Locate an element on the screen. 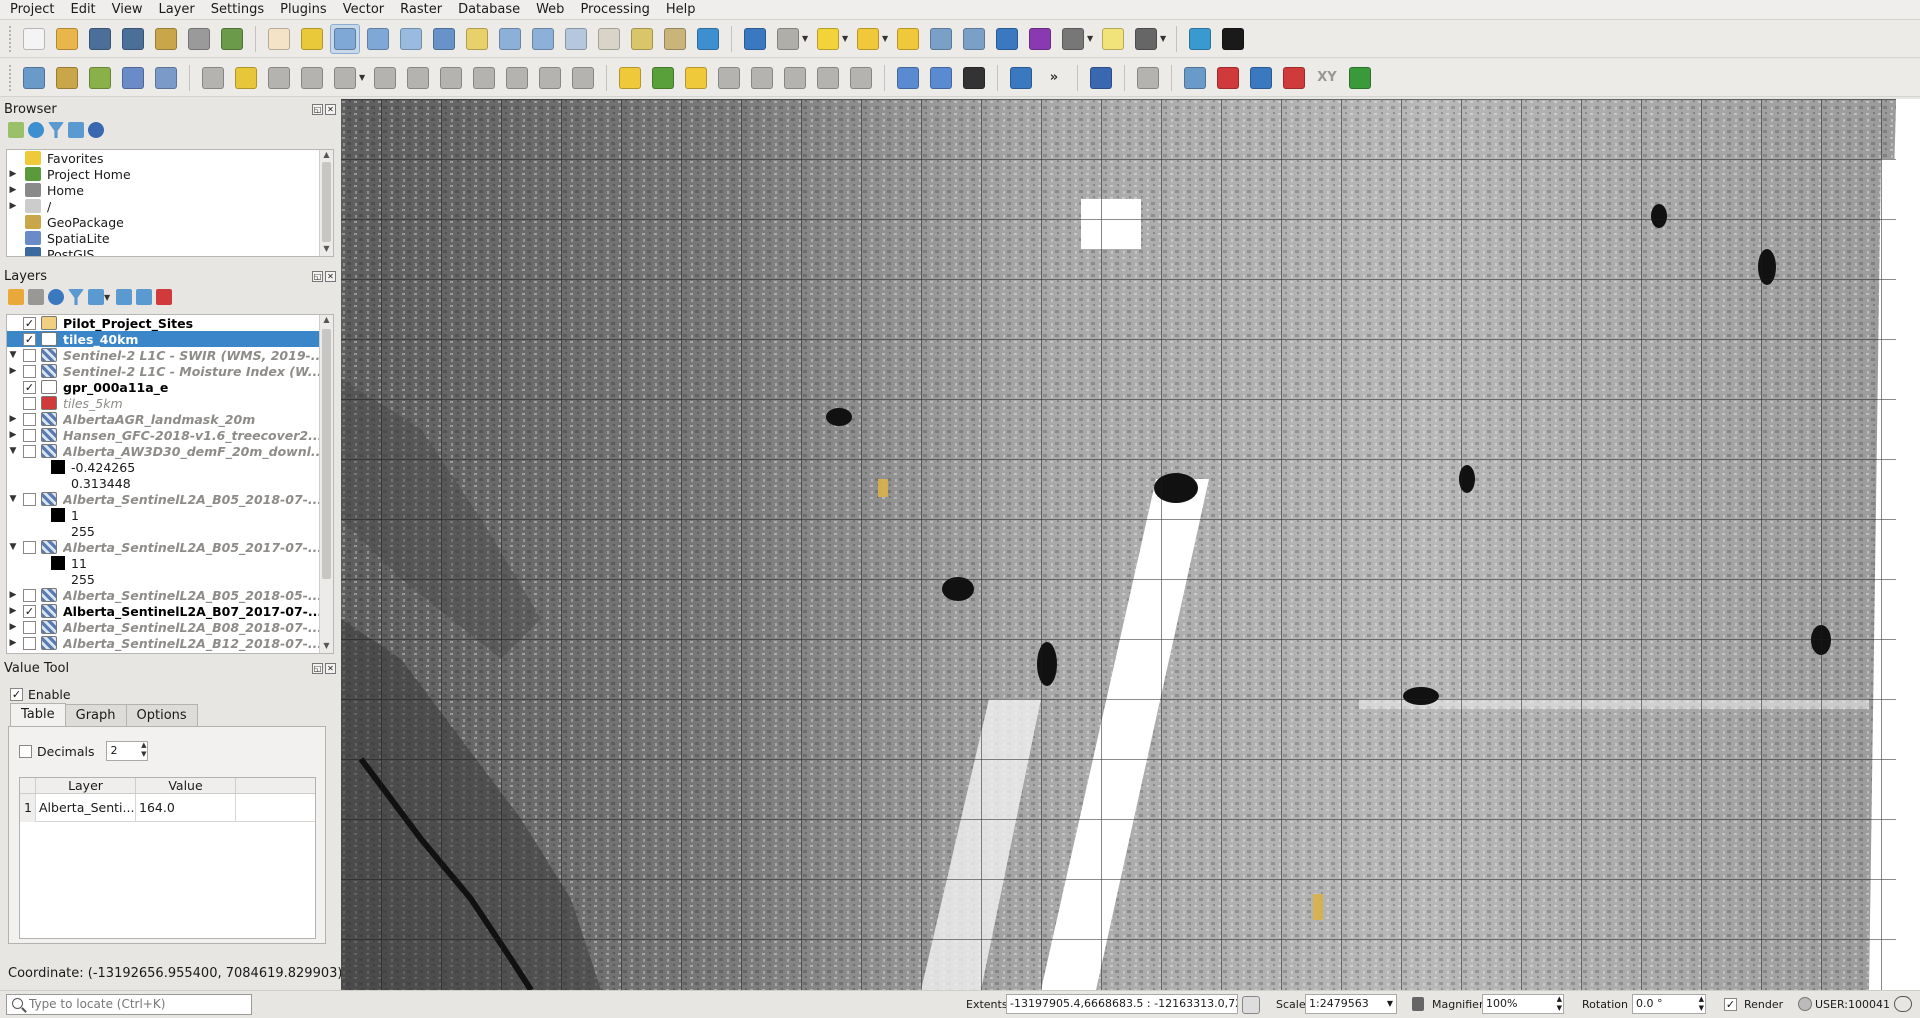  menu-help: Help is located at coordinates (681, 10).